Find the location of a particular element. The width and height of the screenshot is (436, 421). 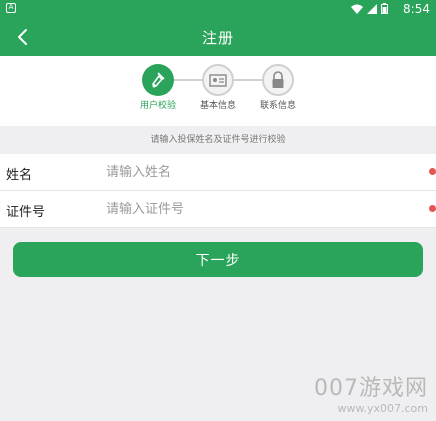

page-title: 注册 is located at coordinates (217, 38).